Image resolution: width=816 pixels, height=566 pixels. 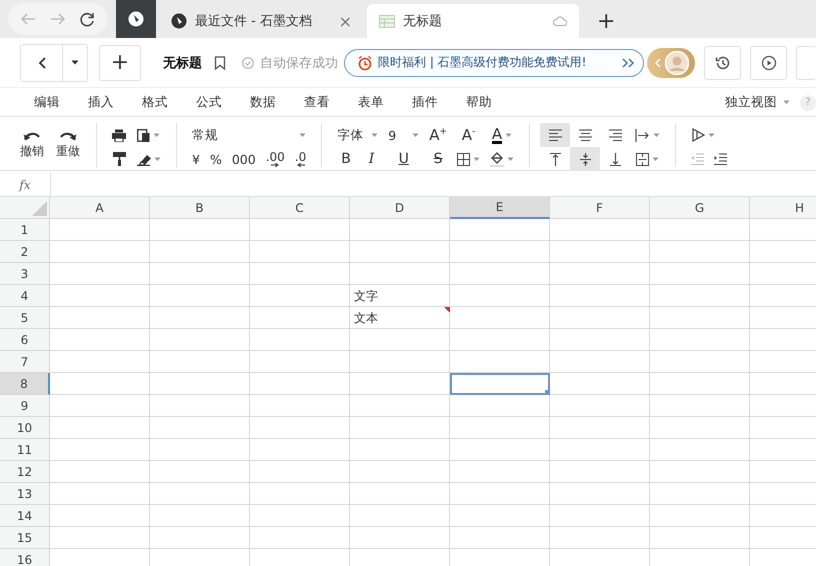 I want to click on double-chevron-icon, so click(x=628, y=63).